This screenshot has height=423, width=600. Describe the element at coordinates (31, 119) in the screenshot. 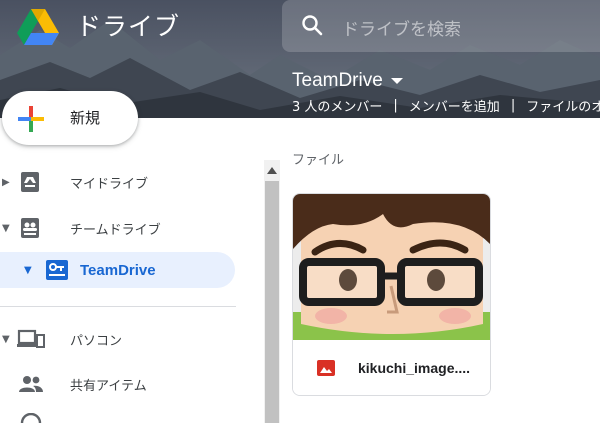

I see `plus-icon` at that location.